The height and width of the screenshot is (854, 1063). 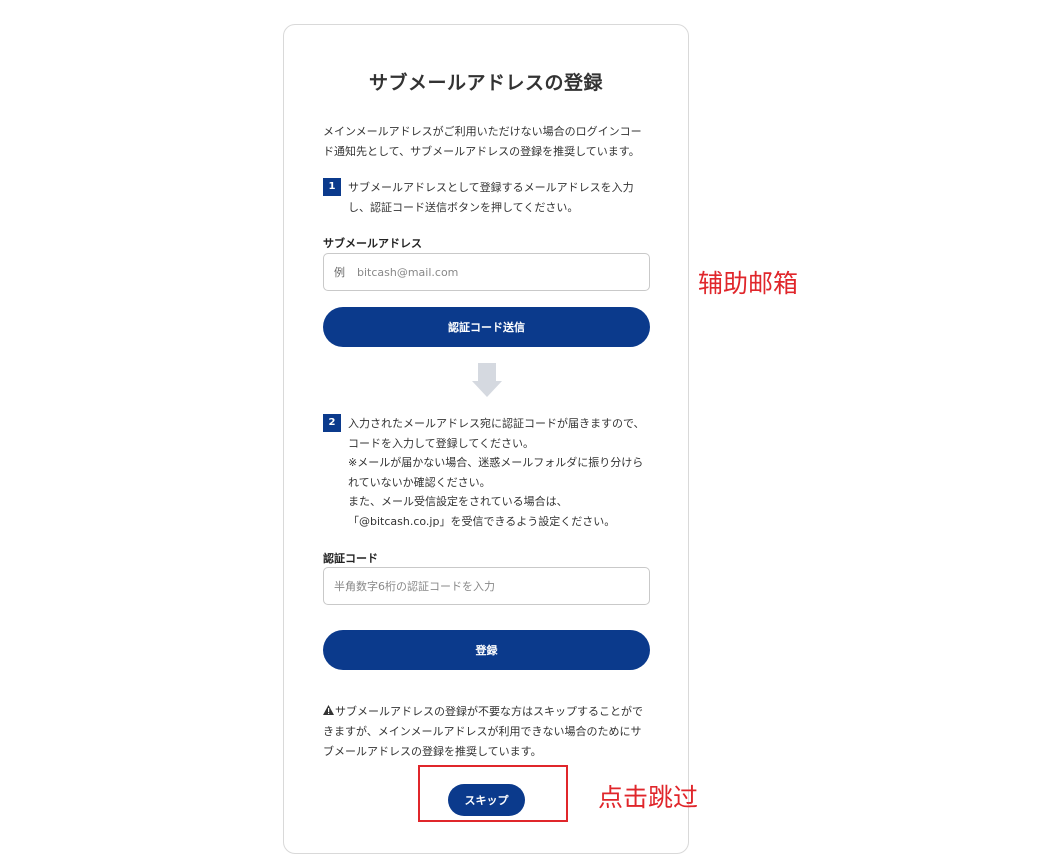 What do you see at coordinates (350, 558) in the screenshot?
I see `code-field-label: 認証コード` at bounding box center [350, 558].